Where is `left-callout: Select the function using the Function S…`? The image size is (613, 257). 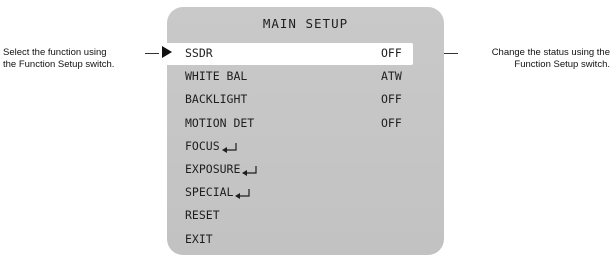
left-callout: Select the function using the Function S… is located at coordinates (78, 59).